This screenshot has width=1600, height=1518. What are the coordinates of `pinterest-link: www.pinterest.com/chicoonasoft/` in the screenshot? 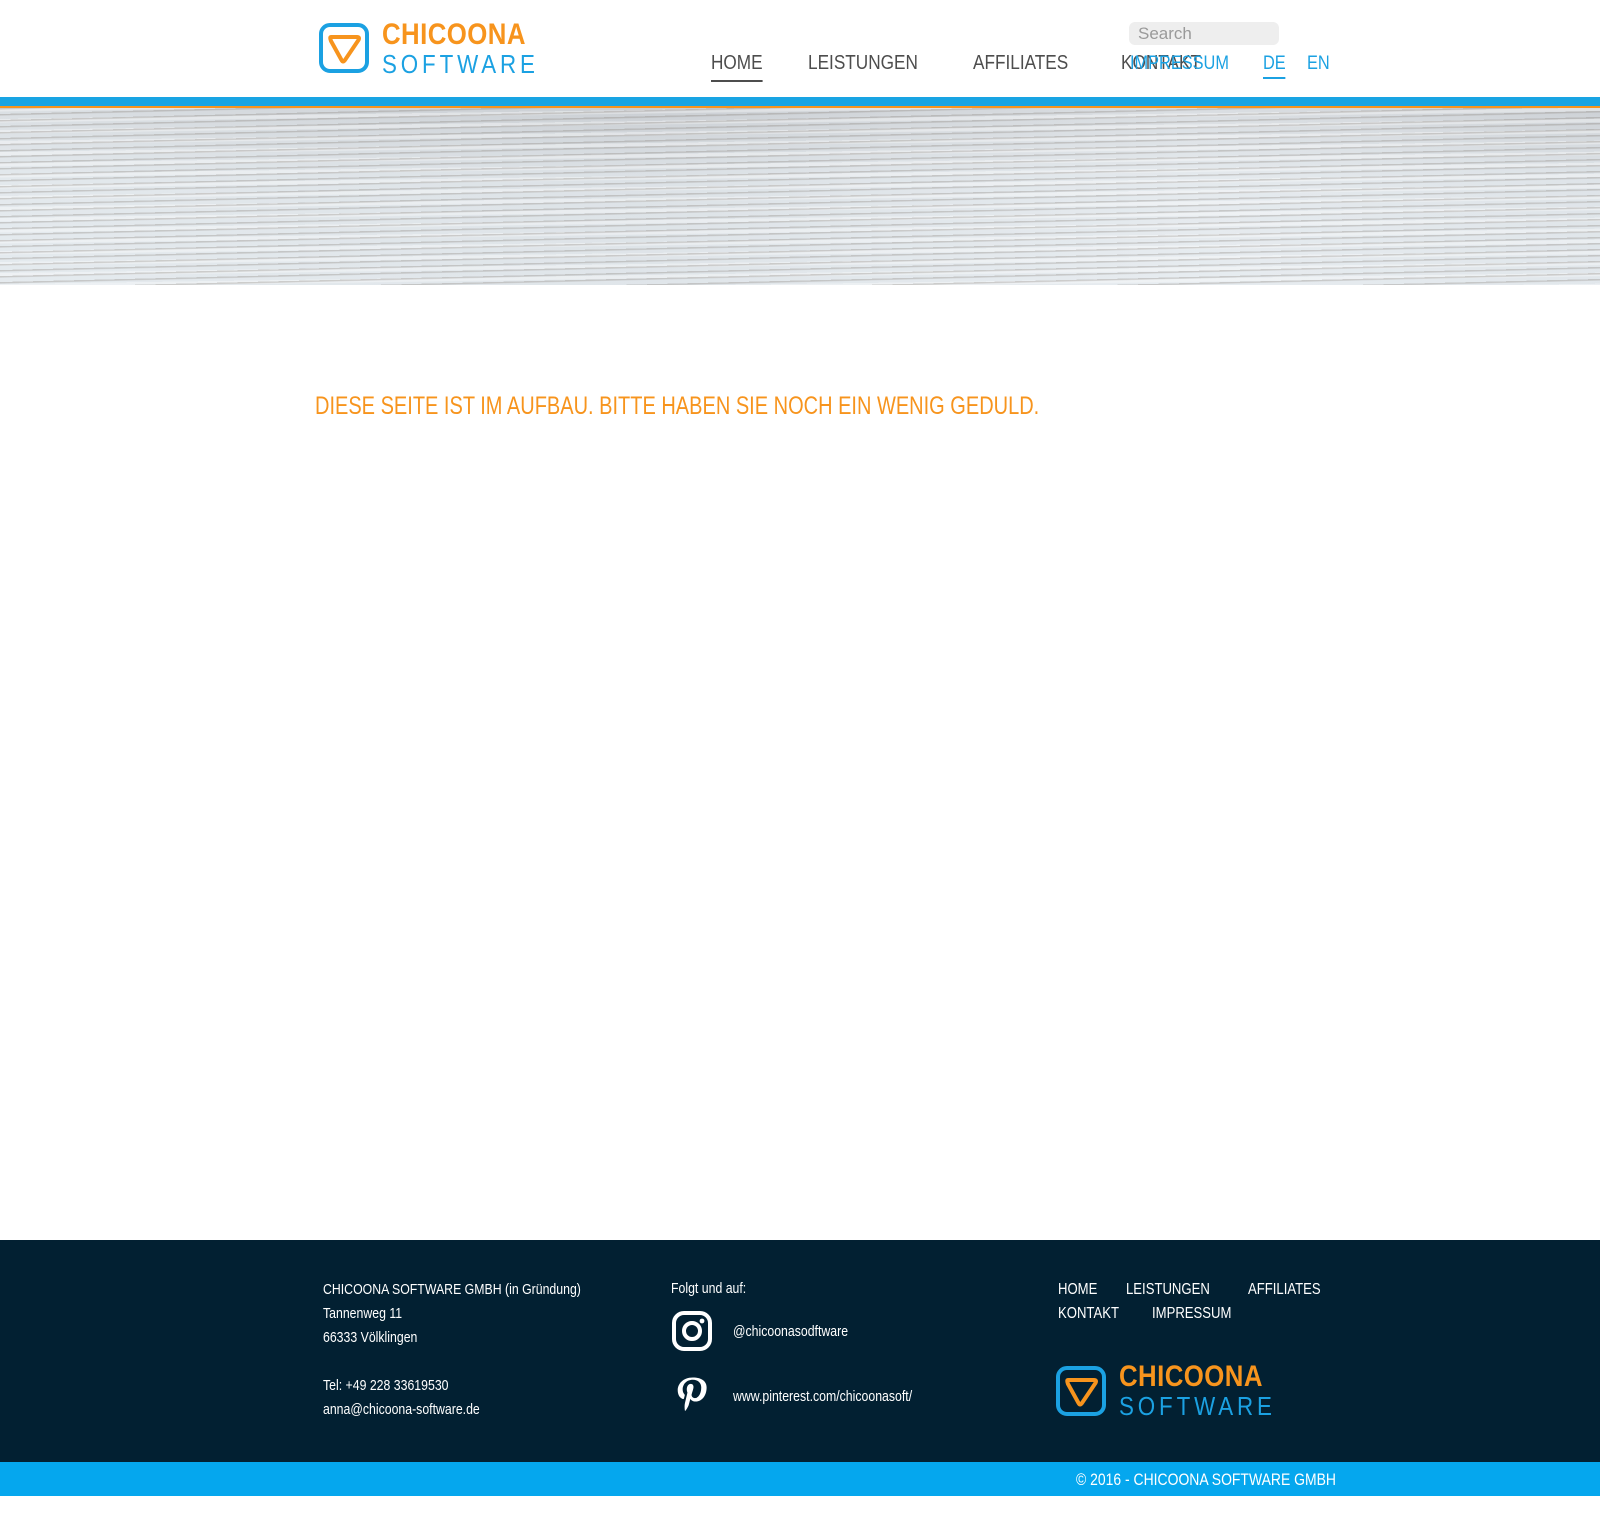 It's located at (811, 1396).